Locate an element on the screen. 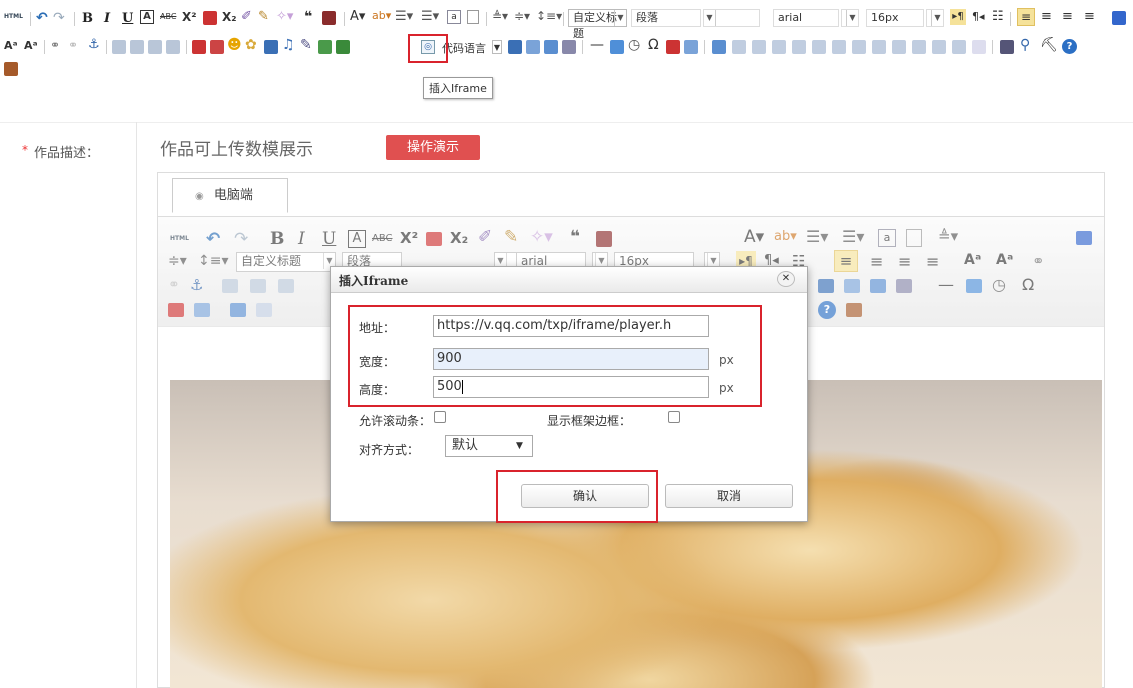 The image size is (1133, 688). paragraph-select-arrow: ▼ is located at coordinates (731, 18).